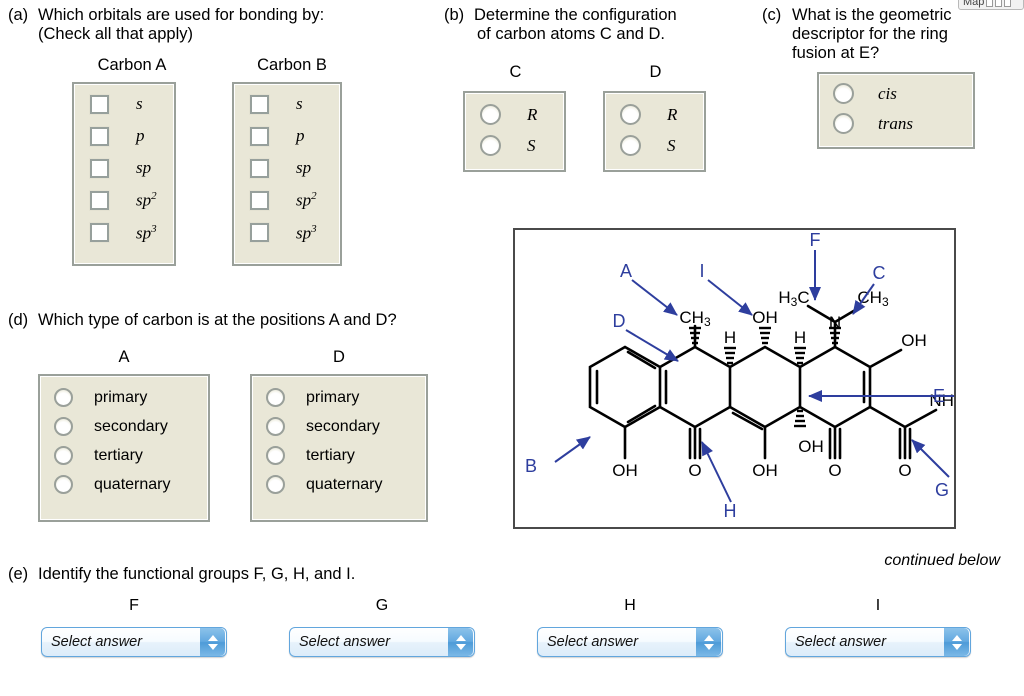 This screenshot has height=696, width=1024. I want to click on callout-a: A, so click(626, 271).